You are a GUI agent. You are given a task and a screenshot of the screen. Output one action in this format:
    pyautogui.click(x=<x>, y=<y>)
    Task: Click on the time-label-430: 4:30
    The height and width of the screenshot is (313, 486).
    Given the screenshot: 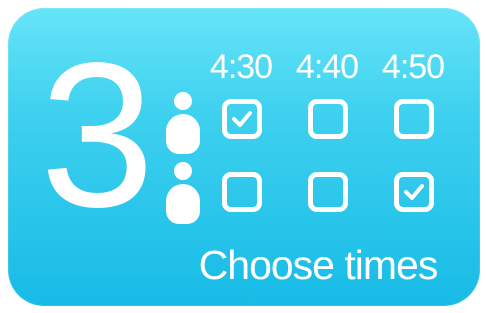 What is the action you would take?
    pyautogui.click(x=241, y=67)
    